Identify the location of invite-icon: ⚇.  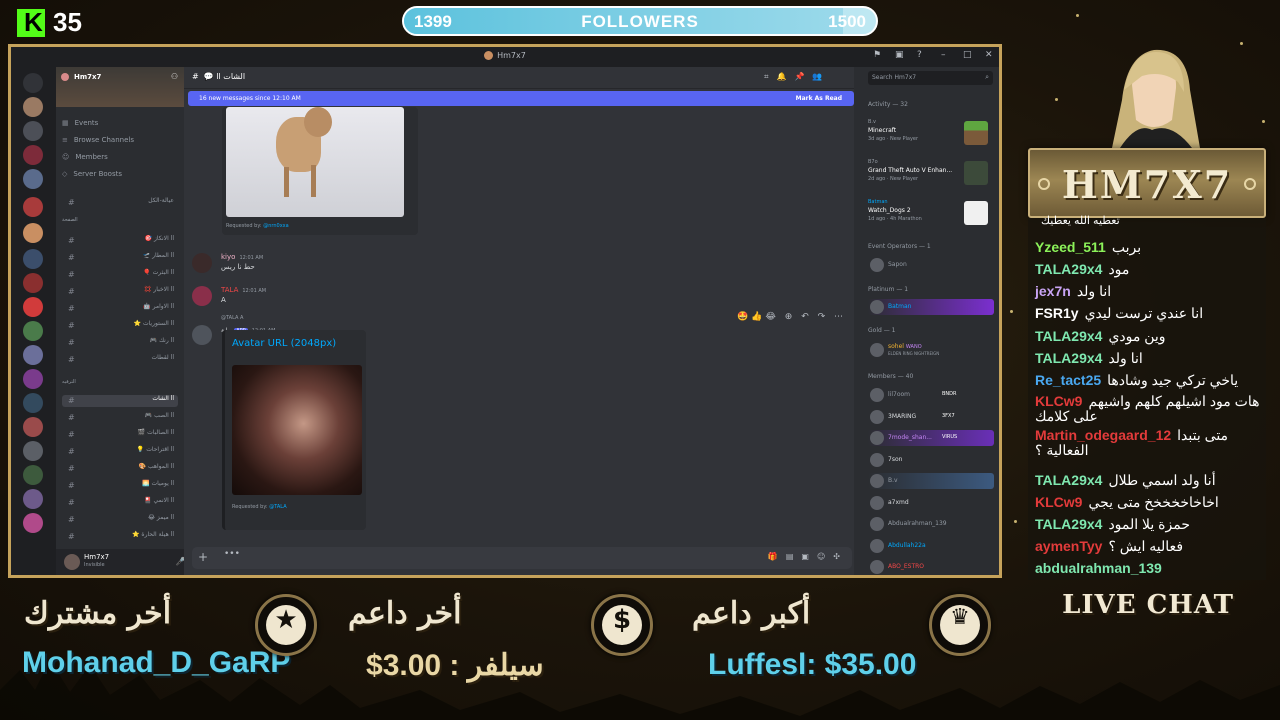
(174, 76).